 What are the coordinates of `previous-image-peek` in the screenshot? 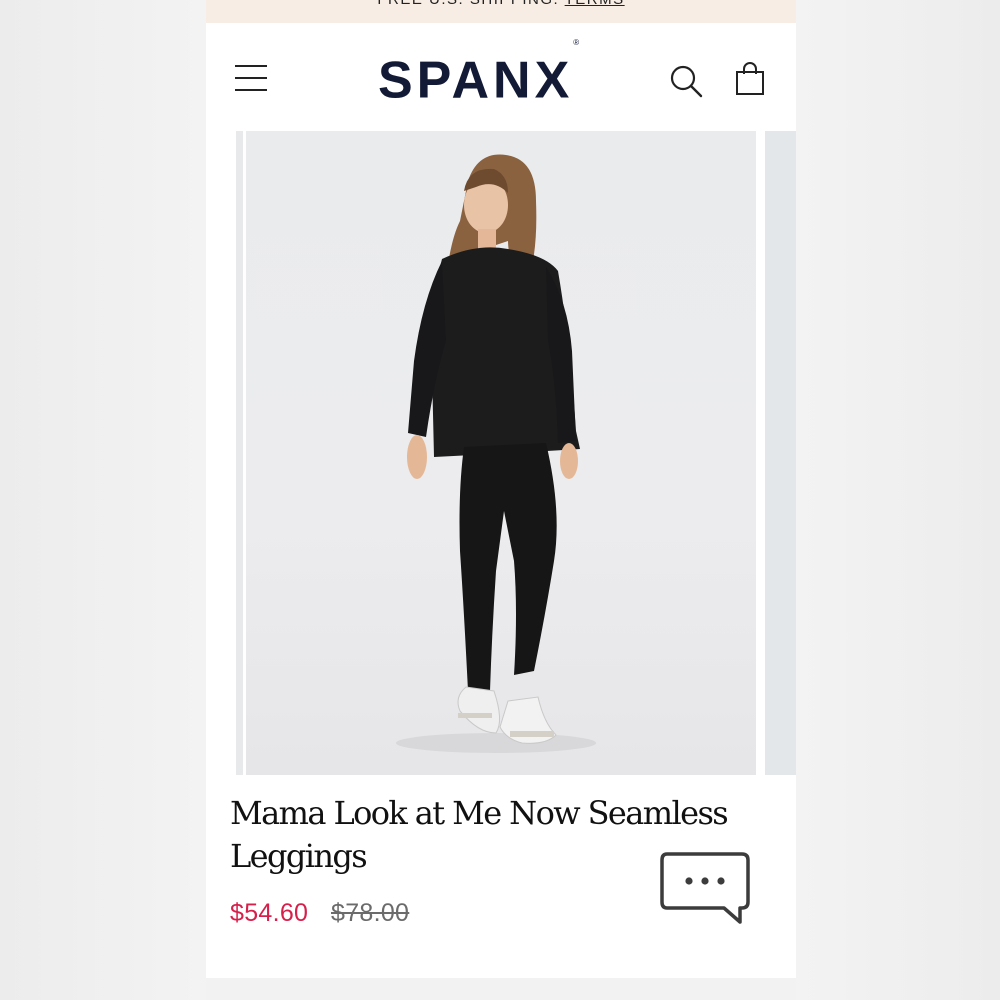 It's located at (239, 453).